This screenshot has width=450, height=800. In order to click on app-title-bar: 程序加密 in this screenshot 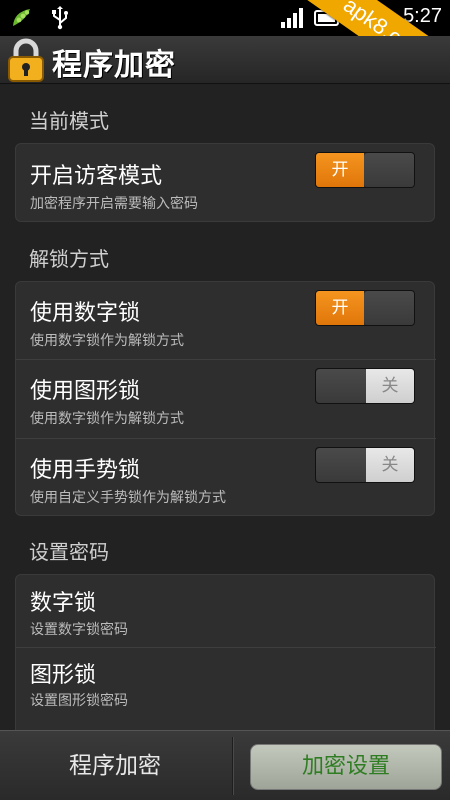, I will do `click(225, 60)`.